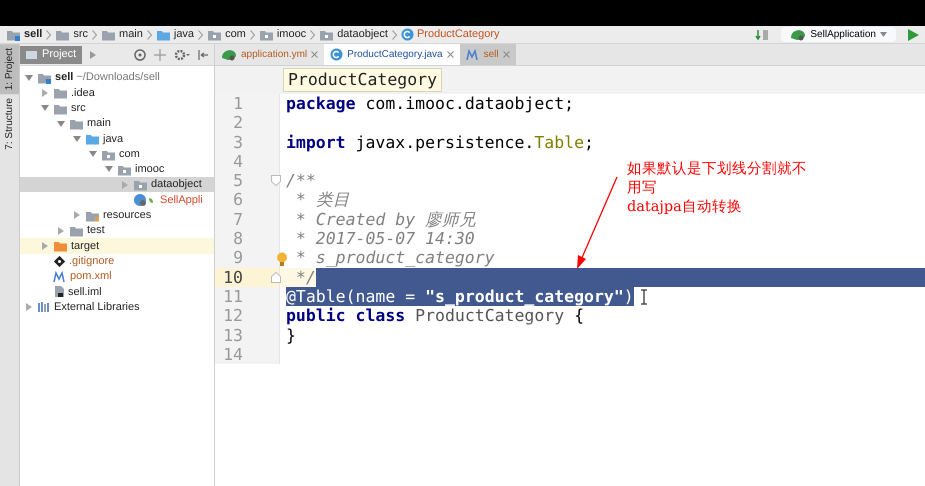 The image size is (925, 486). What do you see at coordinates (237, 238) in the screenshot?
I see `line-number: 8` at bounding box center [237, 238].